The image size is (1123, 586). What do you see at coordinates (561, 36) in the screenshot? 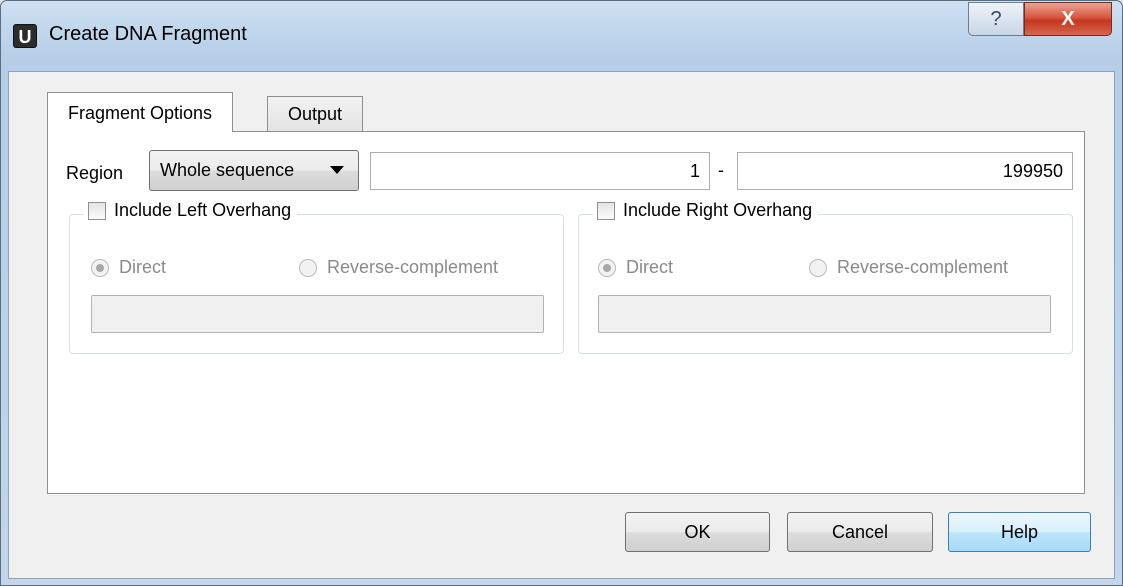
I see `title-bar: U Create DNA Fragment ? X` at bounding box center [561, 36].